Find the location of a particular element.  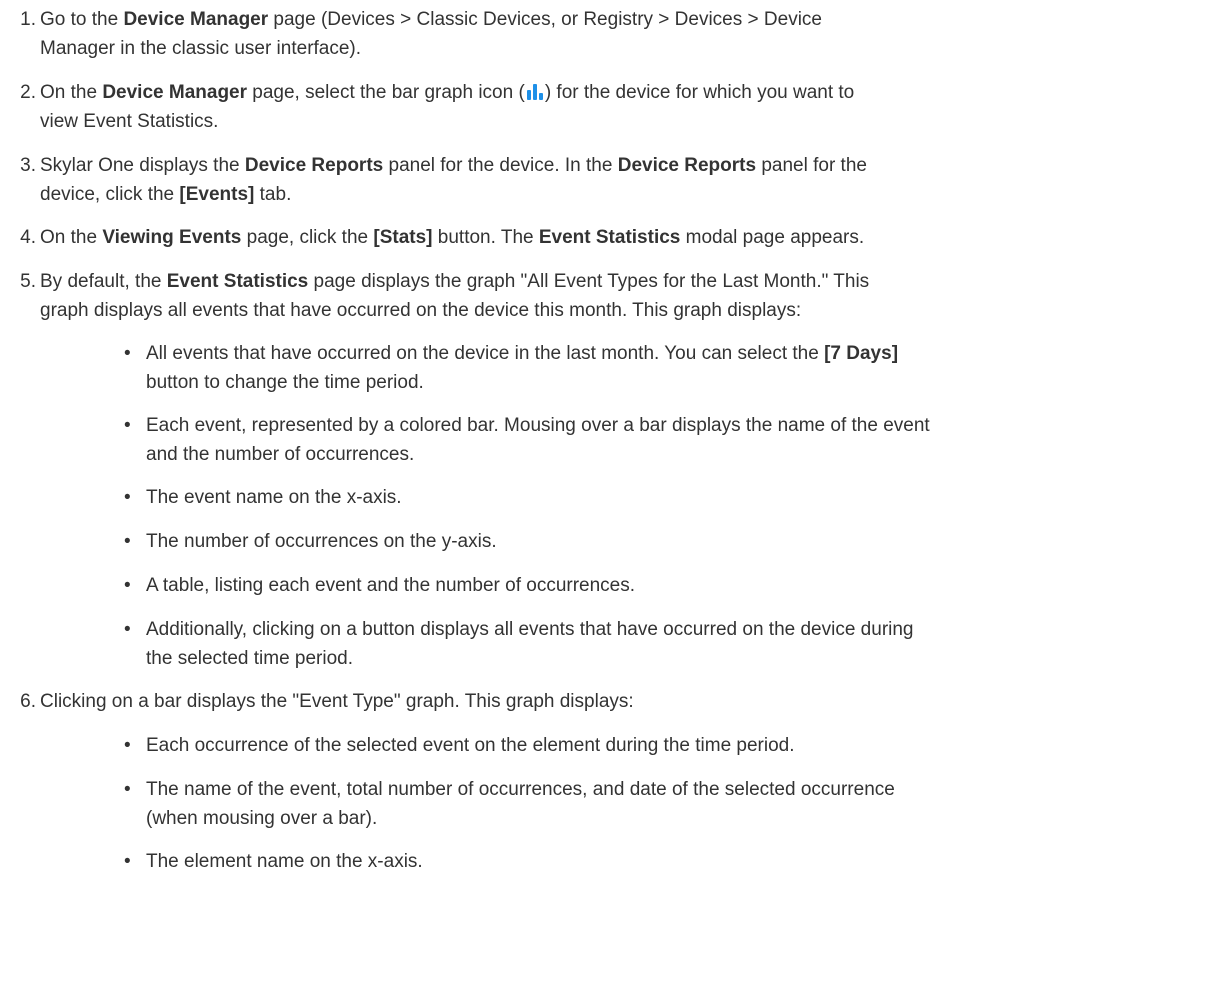

ui-term: Viewing Events is located at coordinates (172, 237).